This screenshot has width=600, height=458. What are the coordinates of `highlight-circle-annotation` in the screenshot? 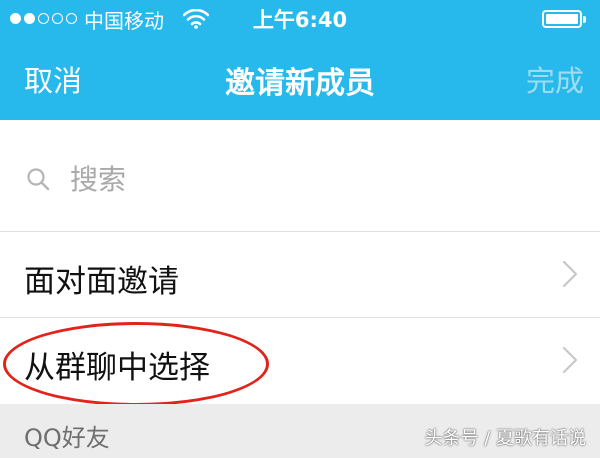 It's located at (136, 364).